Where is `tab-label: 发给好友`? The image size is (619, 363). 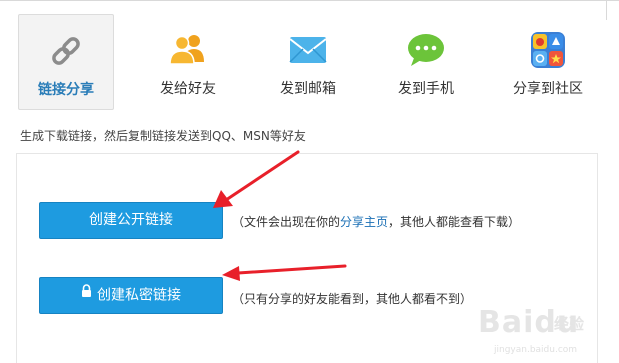
tab-label: 发给好友 is located at coordinates (188, 89).